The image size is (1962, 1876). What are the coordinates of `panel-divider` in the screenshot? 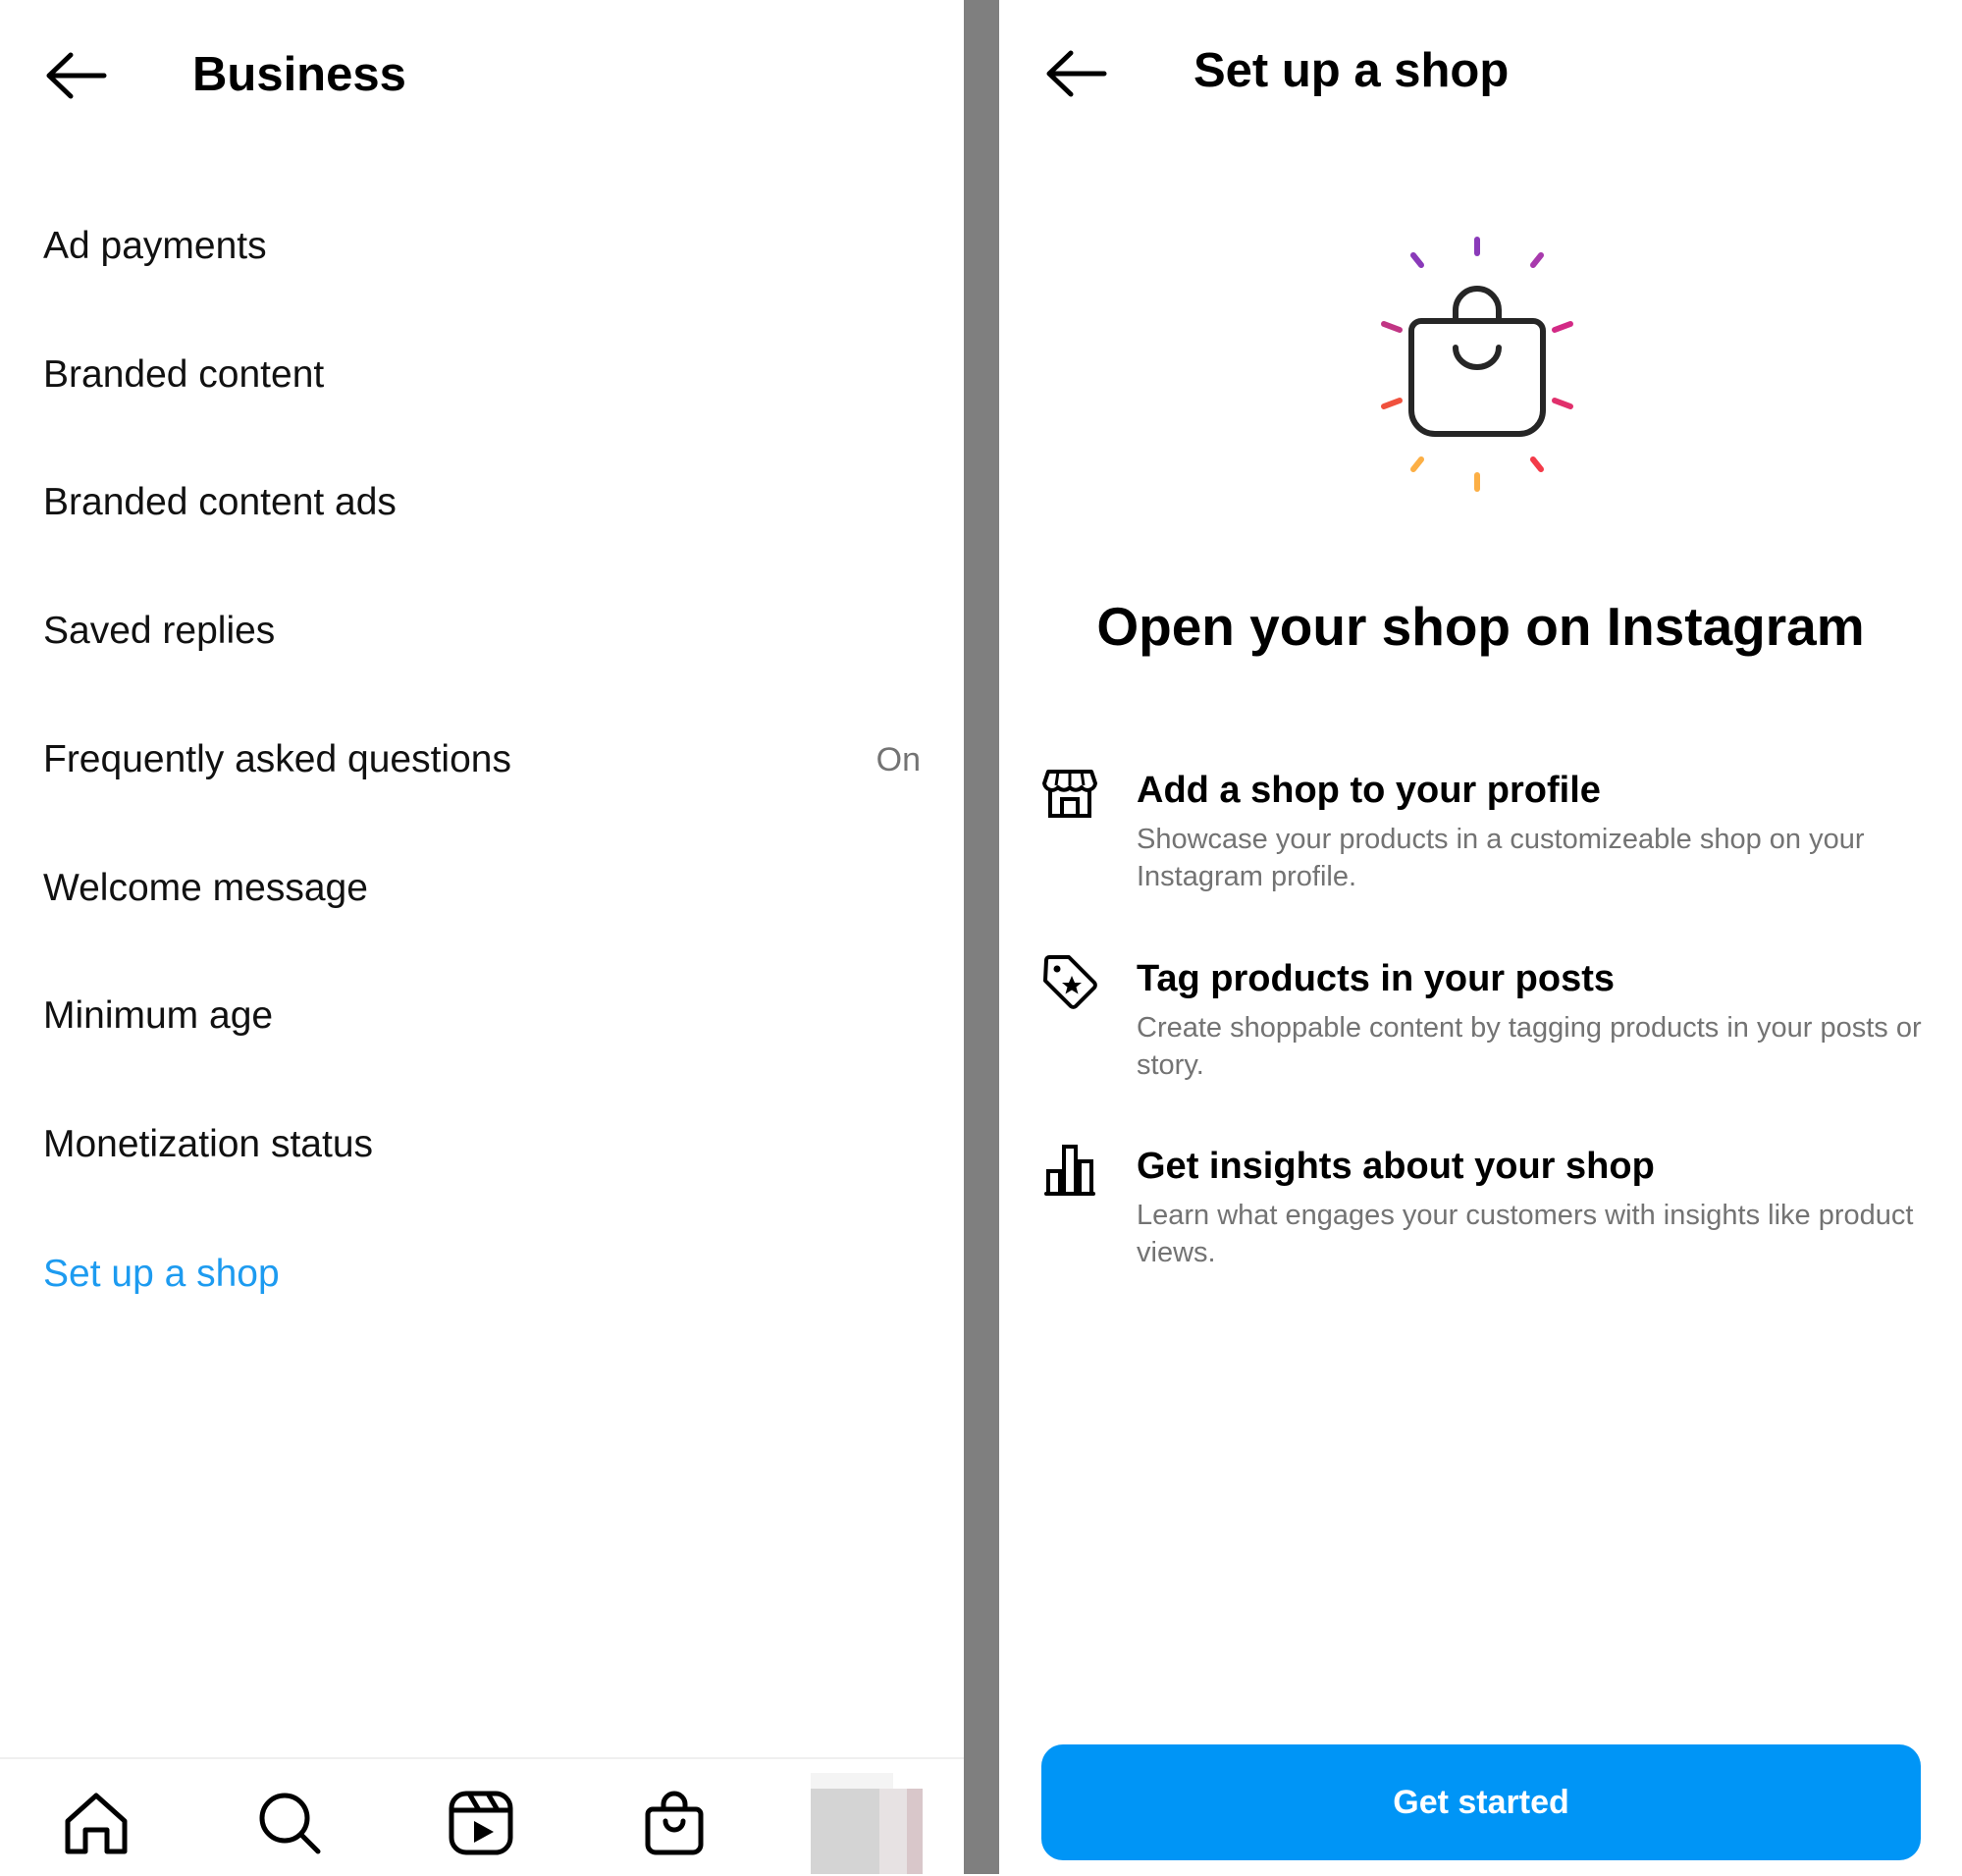 It's located at (981, 937).